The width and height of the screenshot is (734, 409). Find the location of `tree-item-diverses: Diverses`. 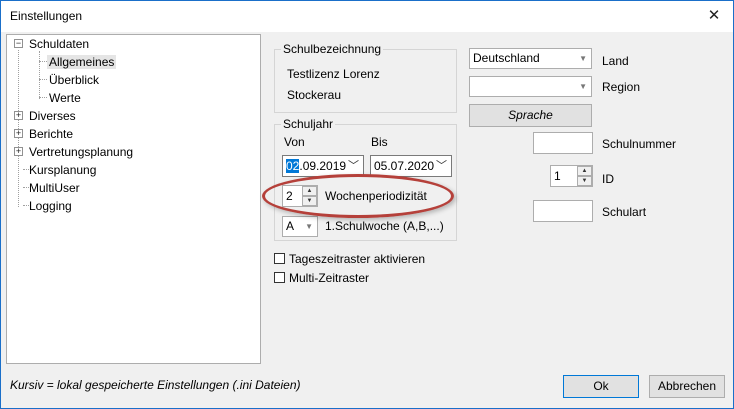

tree-item-diverses: Diverses is located at coordinates (52, 116).